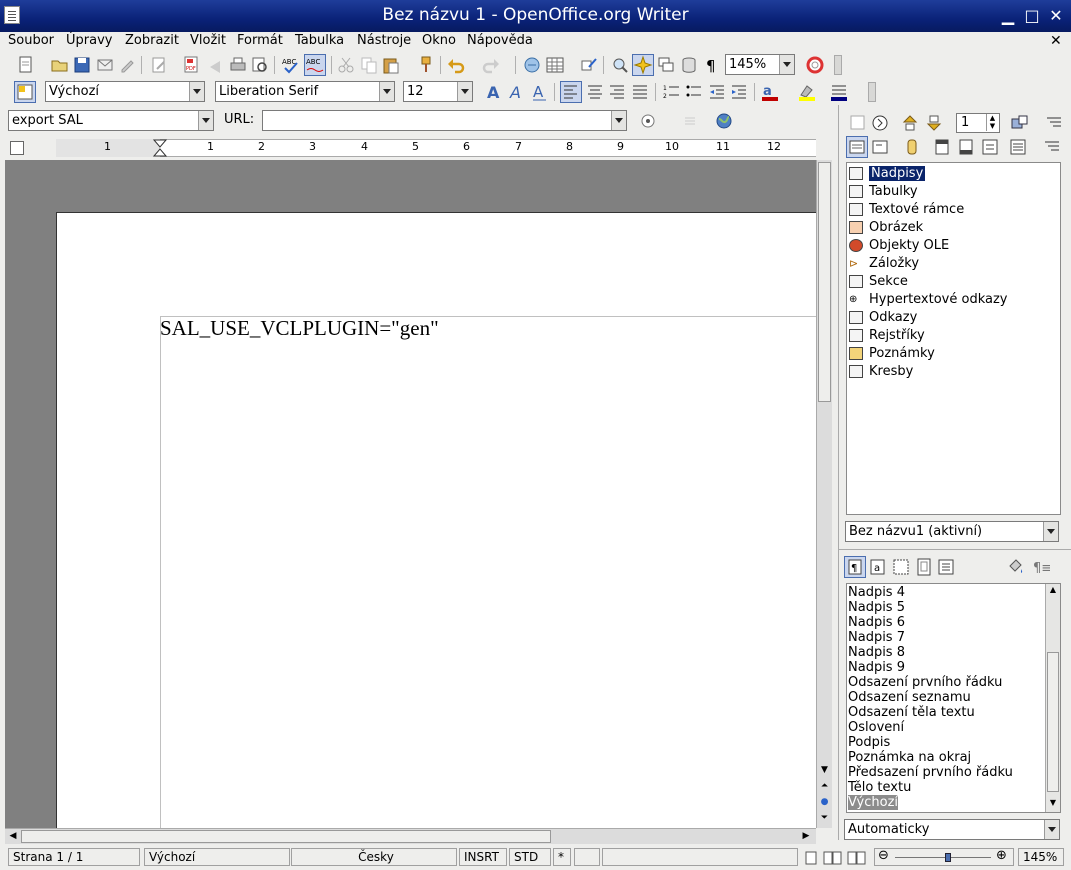 This screenshot has width=1071, height=870. Describe the element at coordinates (712, 65) in the screenshot. I see `formatting-marks-icon: ¶` at that location.